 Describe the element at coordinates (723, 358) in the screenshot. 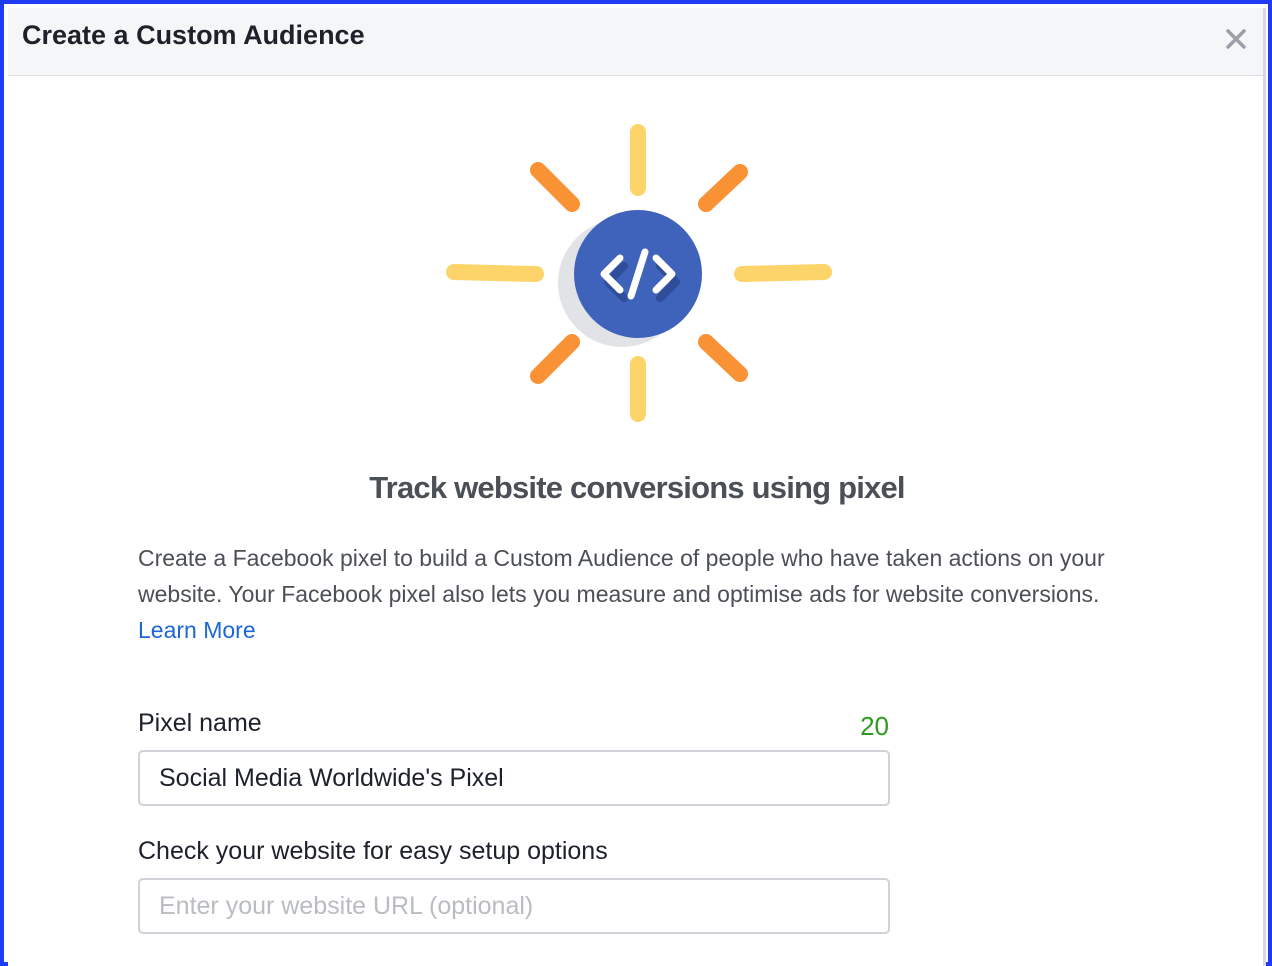

I see `ray-bottom-right` at that location.